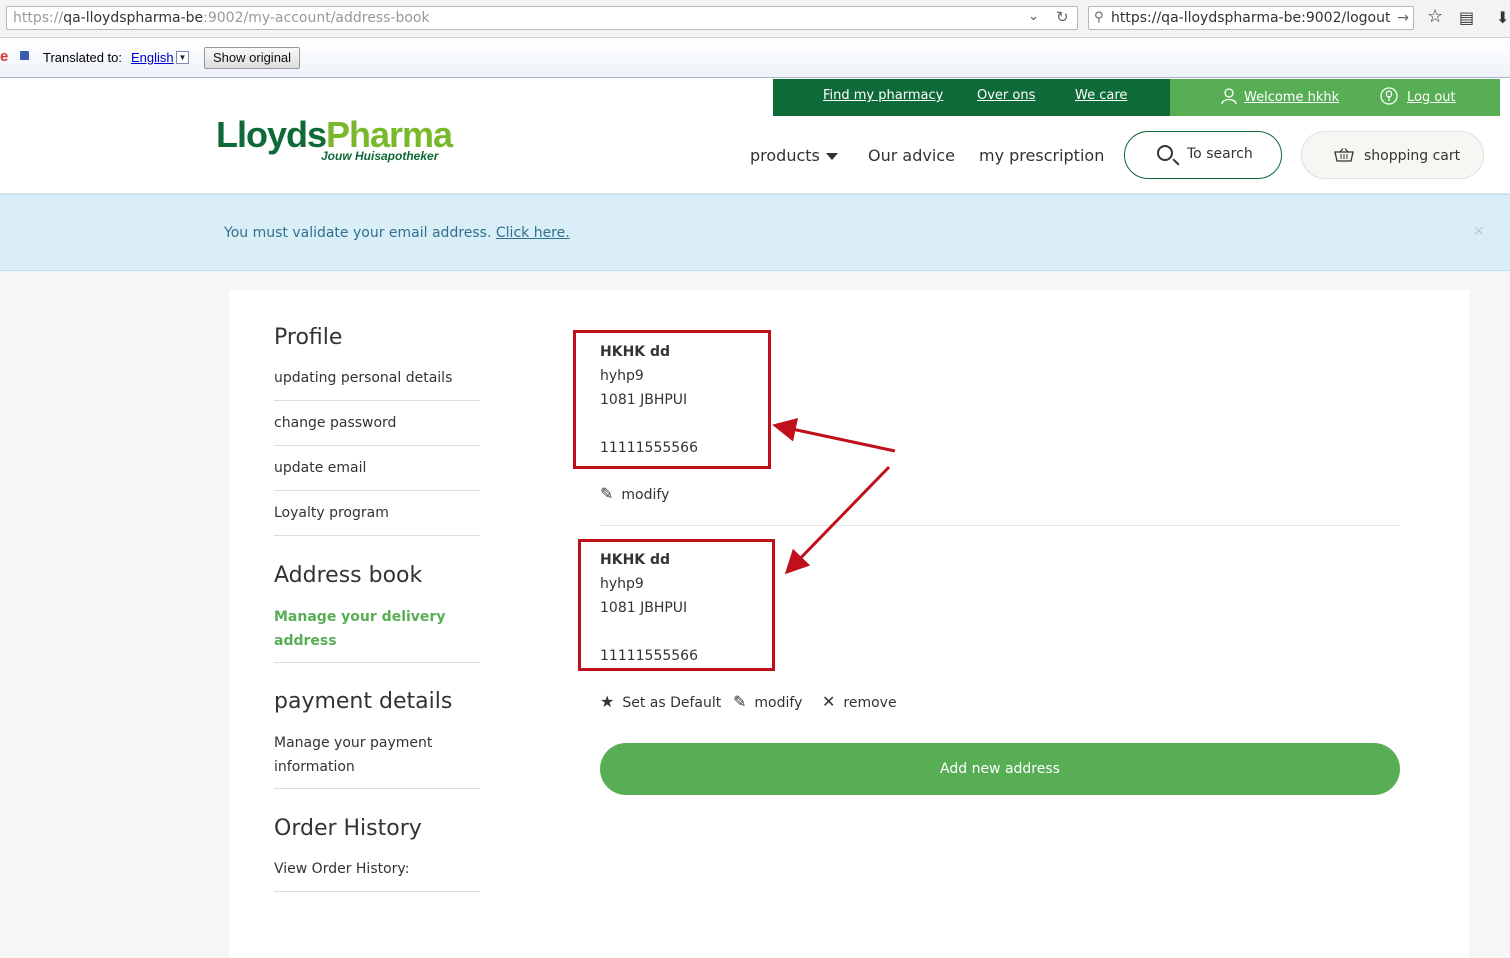 The image size is (1510, 958). I want to click on translate-language-select: English, so click(152, 57).